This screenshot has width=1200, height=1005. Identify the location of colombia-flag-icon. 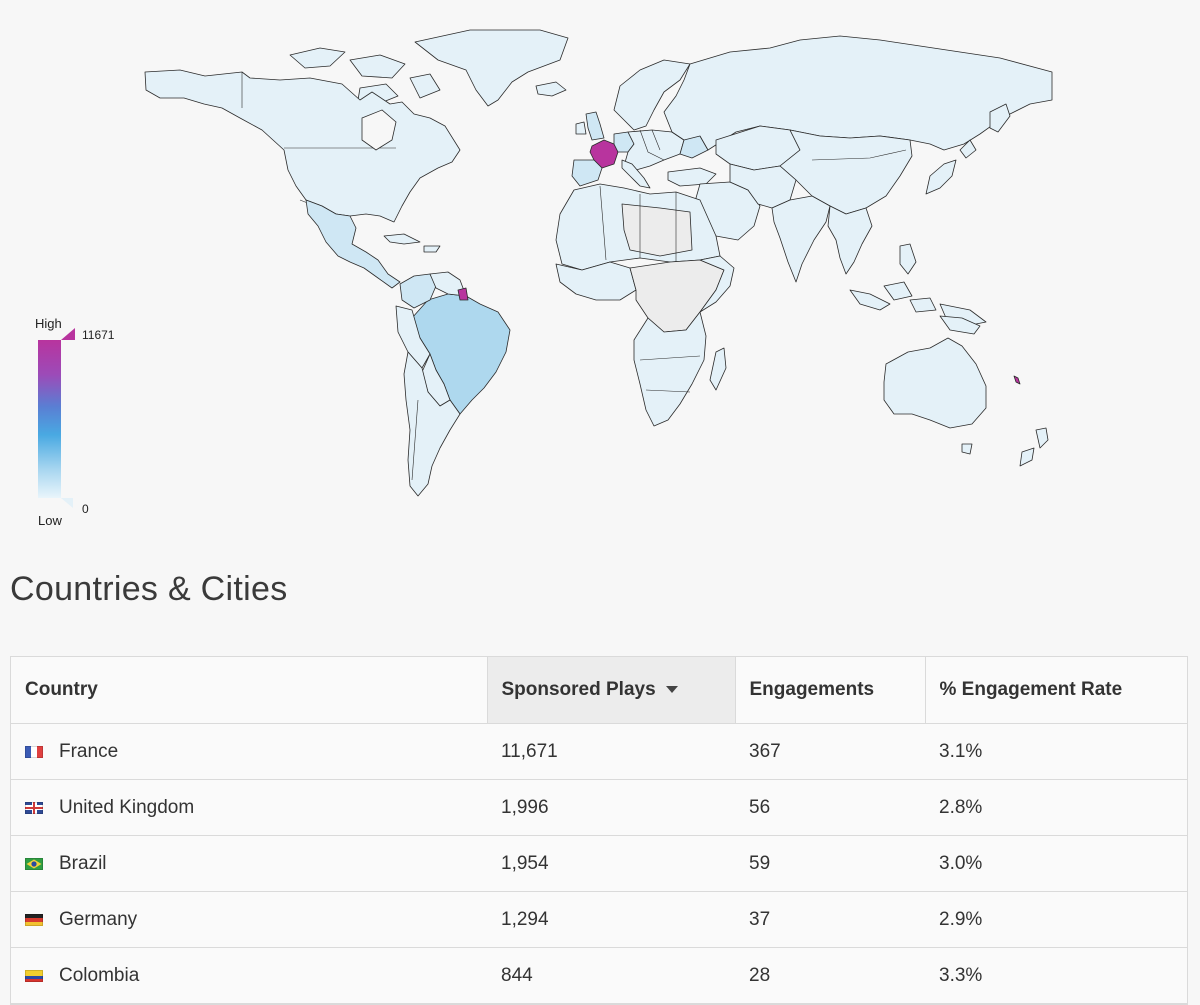
(34, 975).